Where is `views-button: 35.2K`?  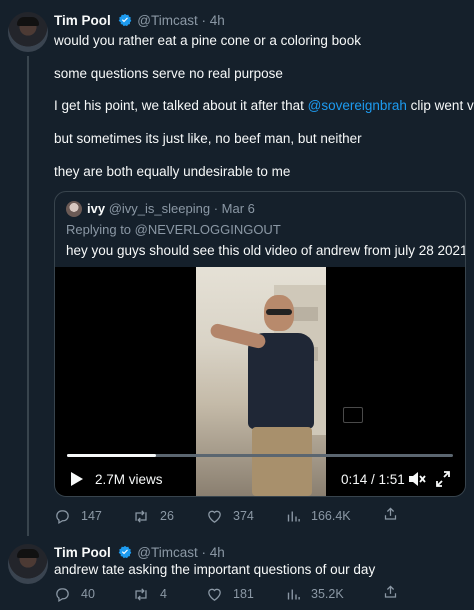 views-button: 35.2K is located at coordinates (315, 594).